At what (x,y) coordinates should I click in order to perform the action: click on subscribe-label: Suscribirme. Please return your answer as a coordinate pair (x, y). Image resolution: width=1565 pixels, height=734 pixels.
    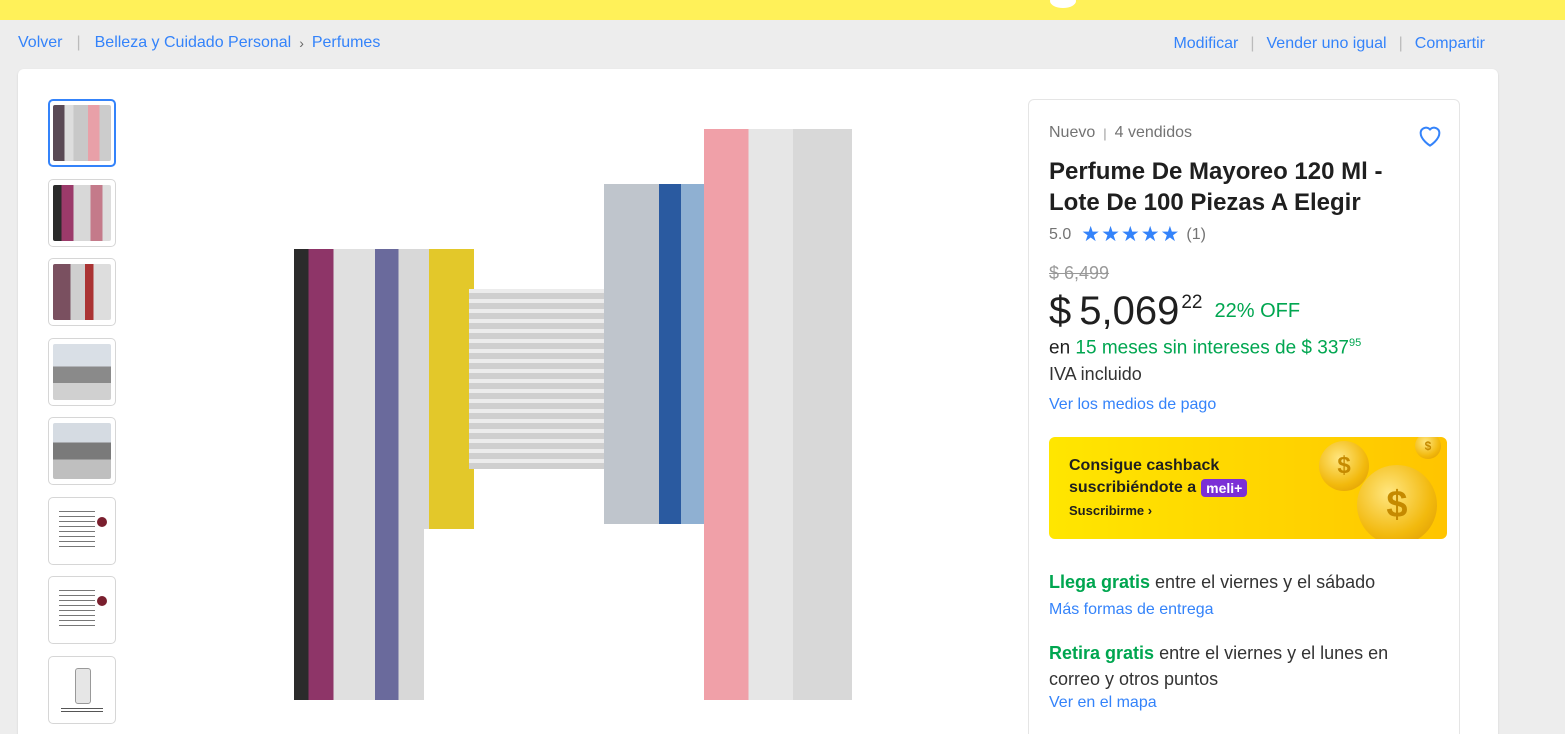
    Looking at the image, I should click on (1107, 510).